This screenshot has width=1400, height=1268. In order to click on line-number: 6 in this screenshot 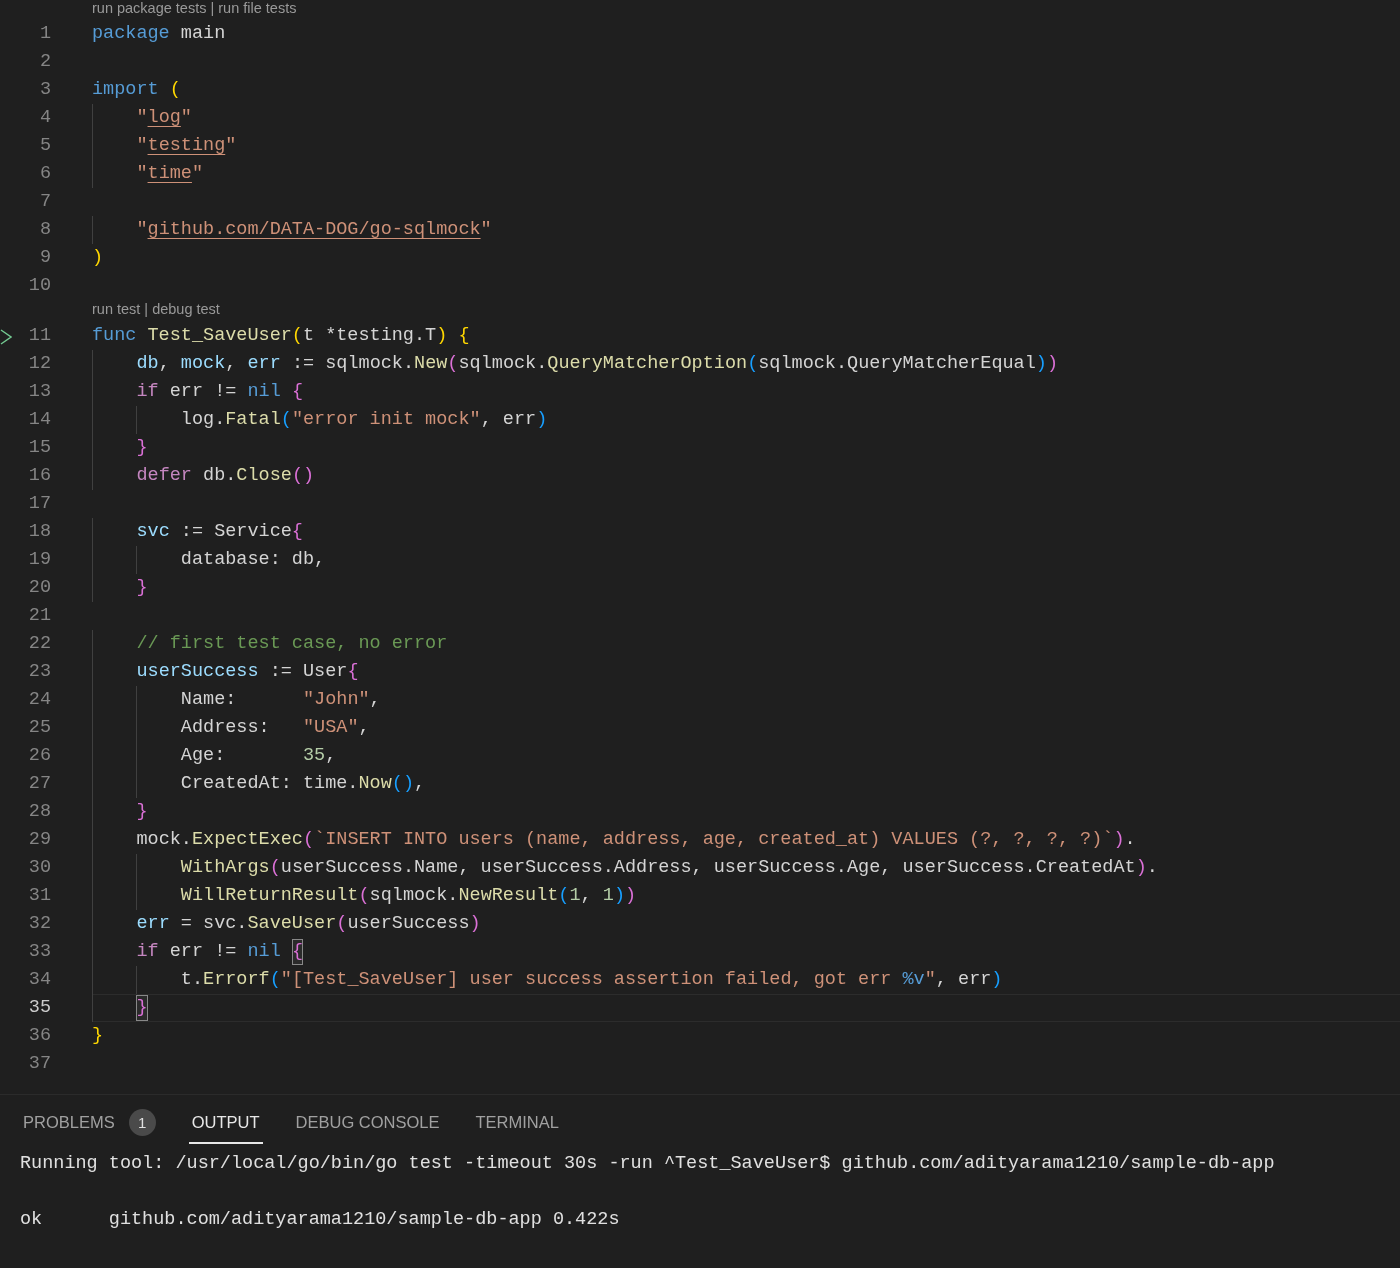, I will do `click(45, 174)`.